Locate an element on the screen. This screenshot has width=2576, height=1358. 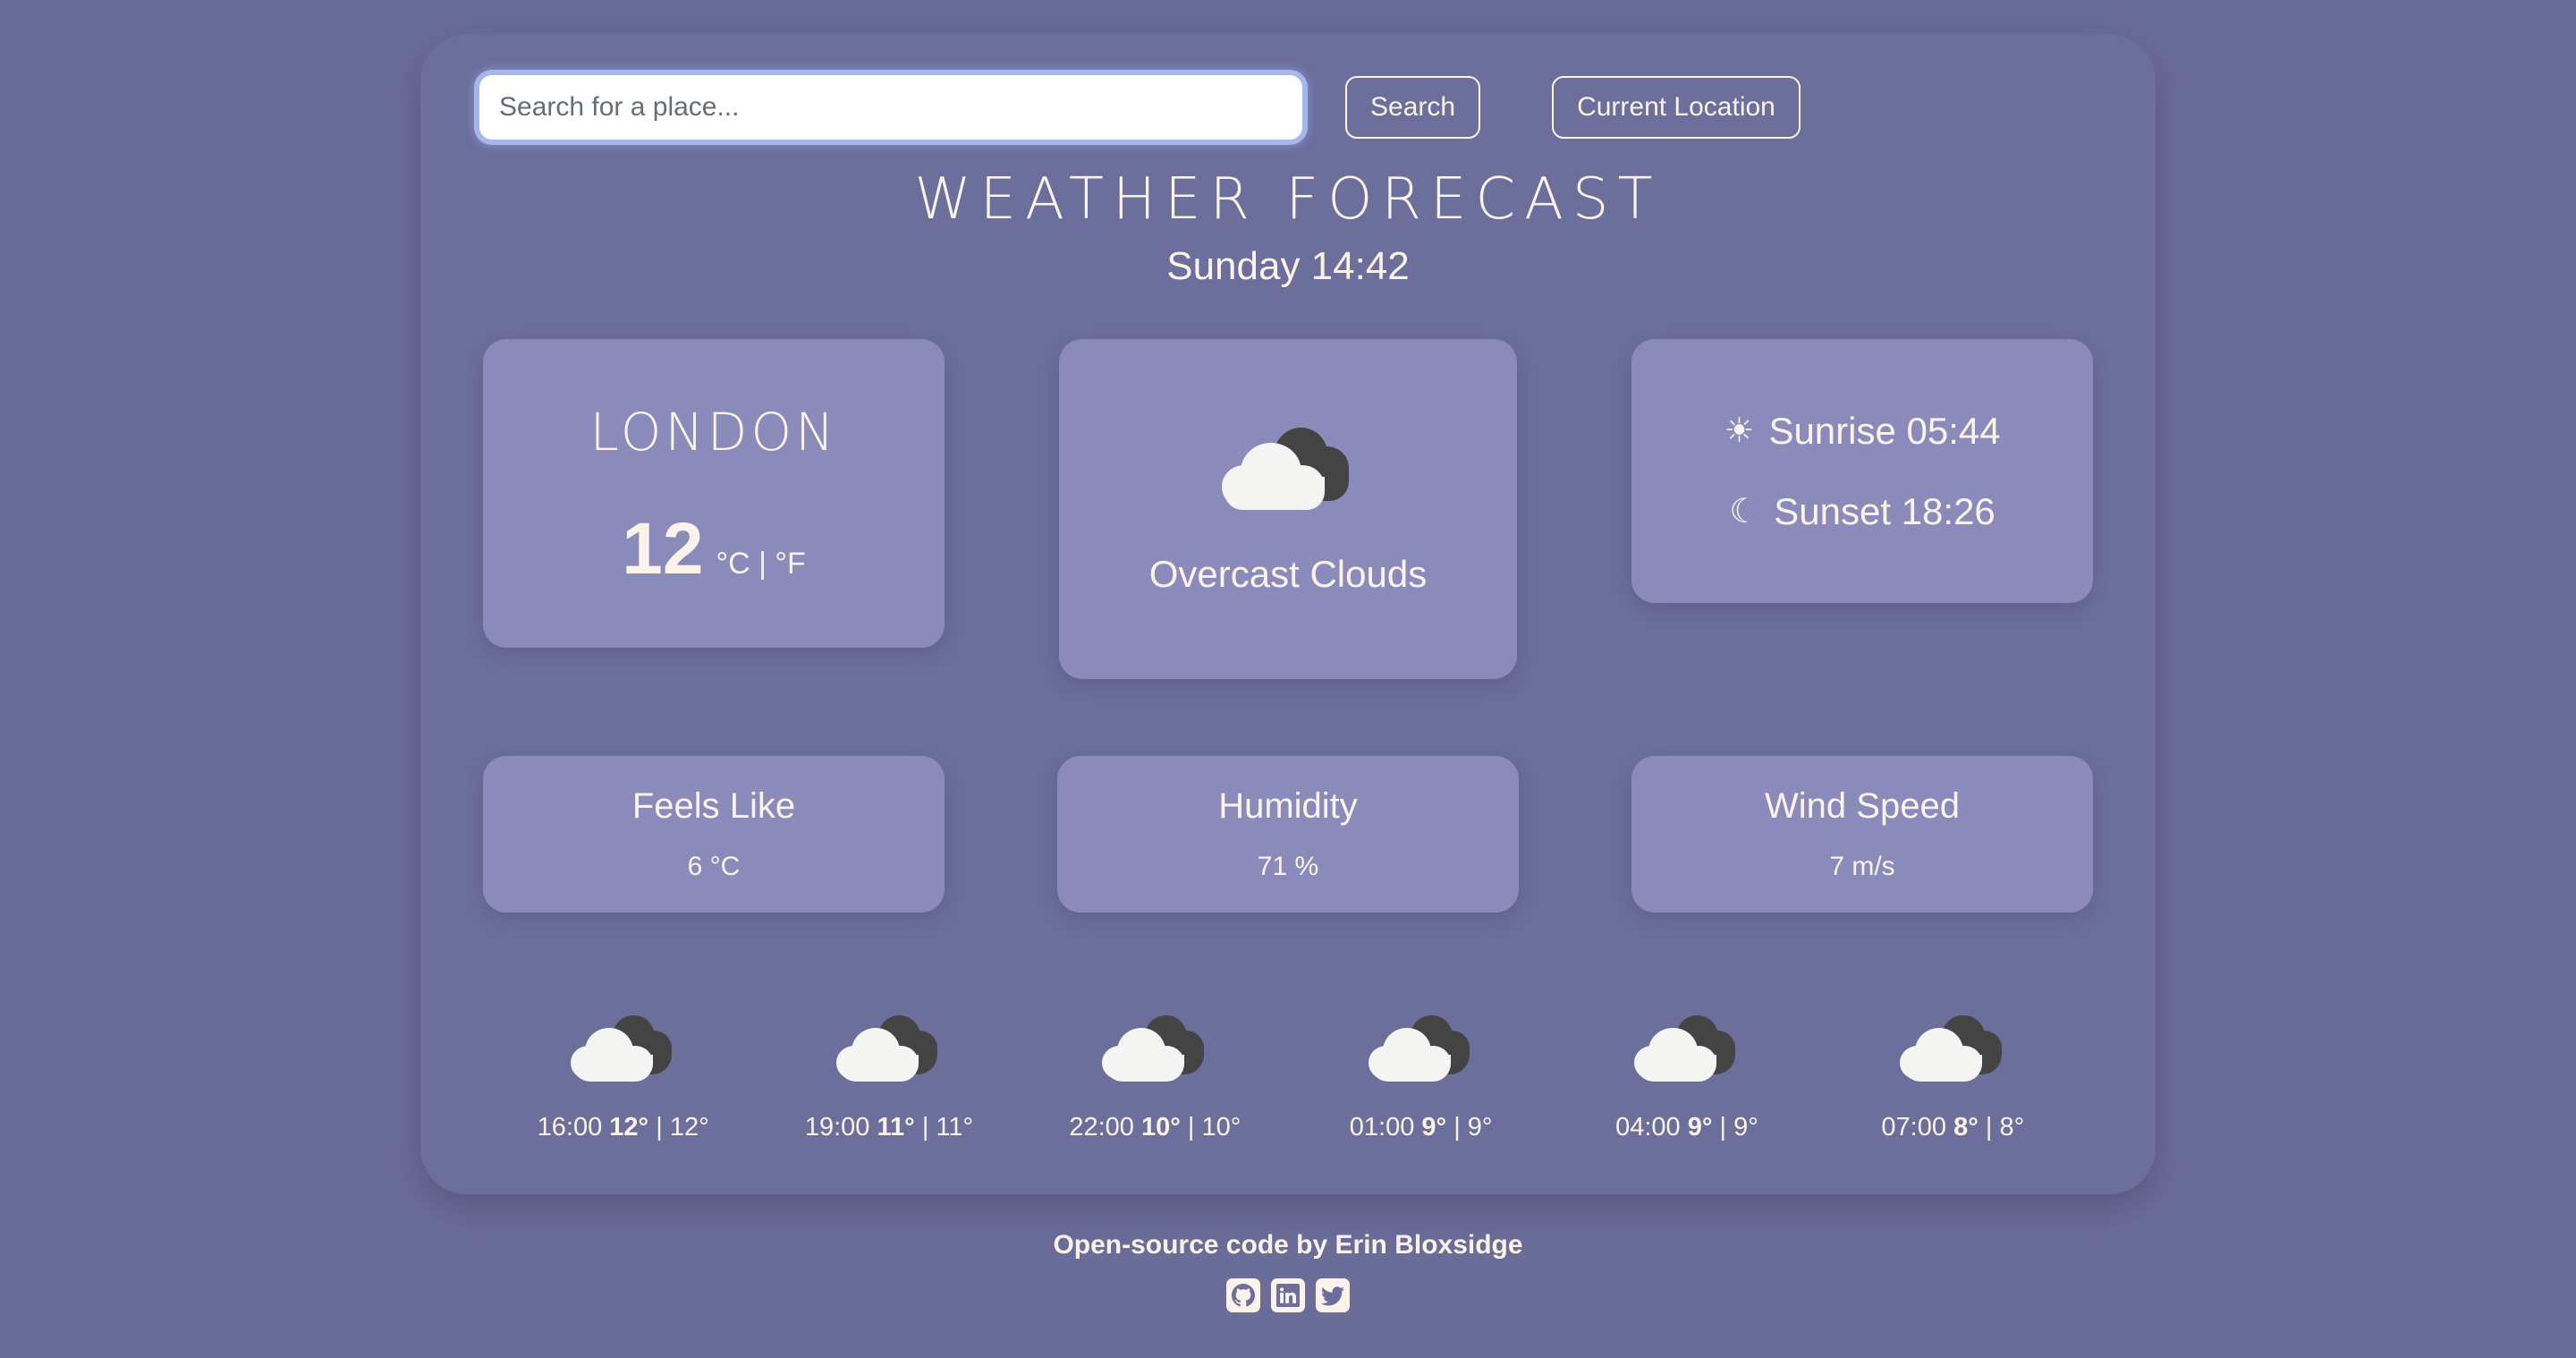
current-datetime: Sunday 14:42 is located at coordinates (1288, 267).